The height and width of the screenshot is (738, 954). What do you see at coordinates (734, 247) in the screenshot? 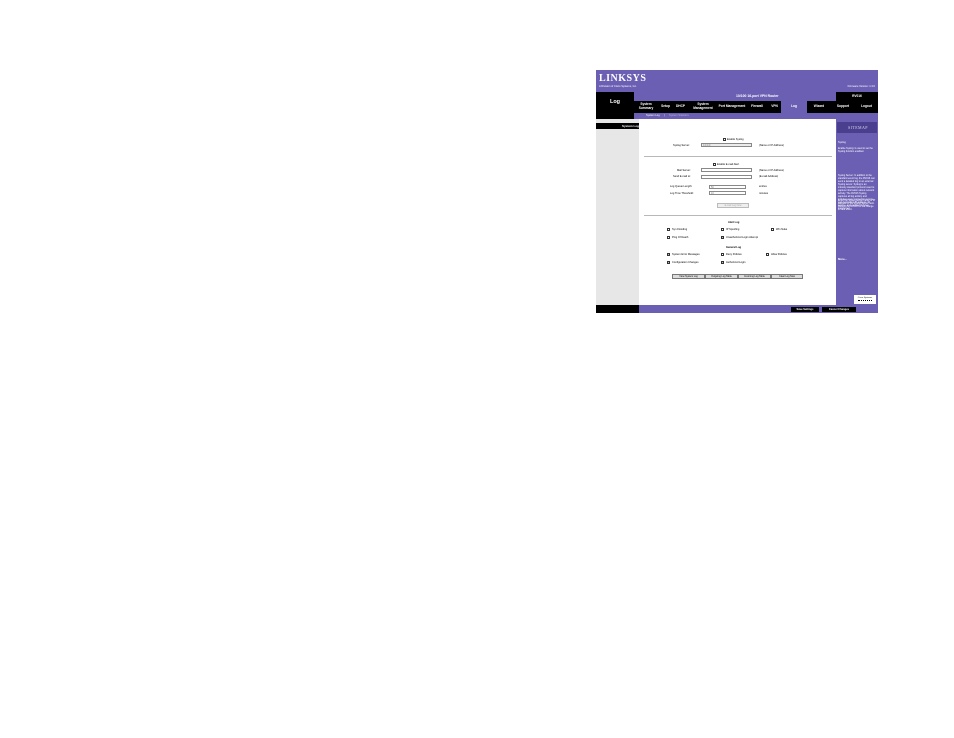
I see `general-log-title: General Log` at bounding box center [734, 247].